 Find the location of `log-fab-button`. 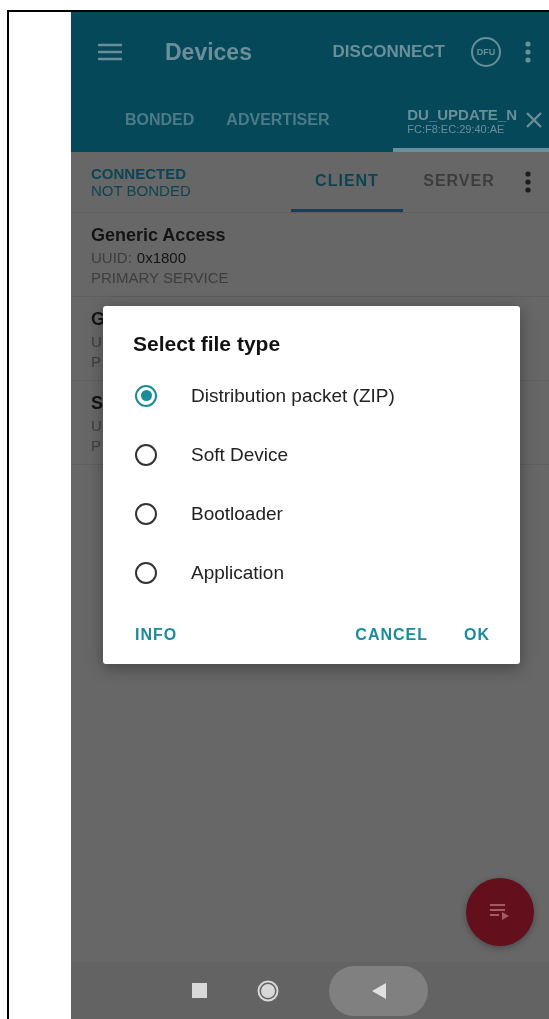

log-fab-button is located at coordinates (500, 912).